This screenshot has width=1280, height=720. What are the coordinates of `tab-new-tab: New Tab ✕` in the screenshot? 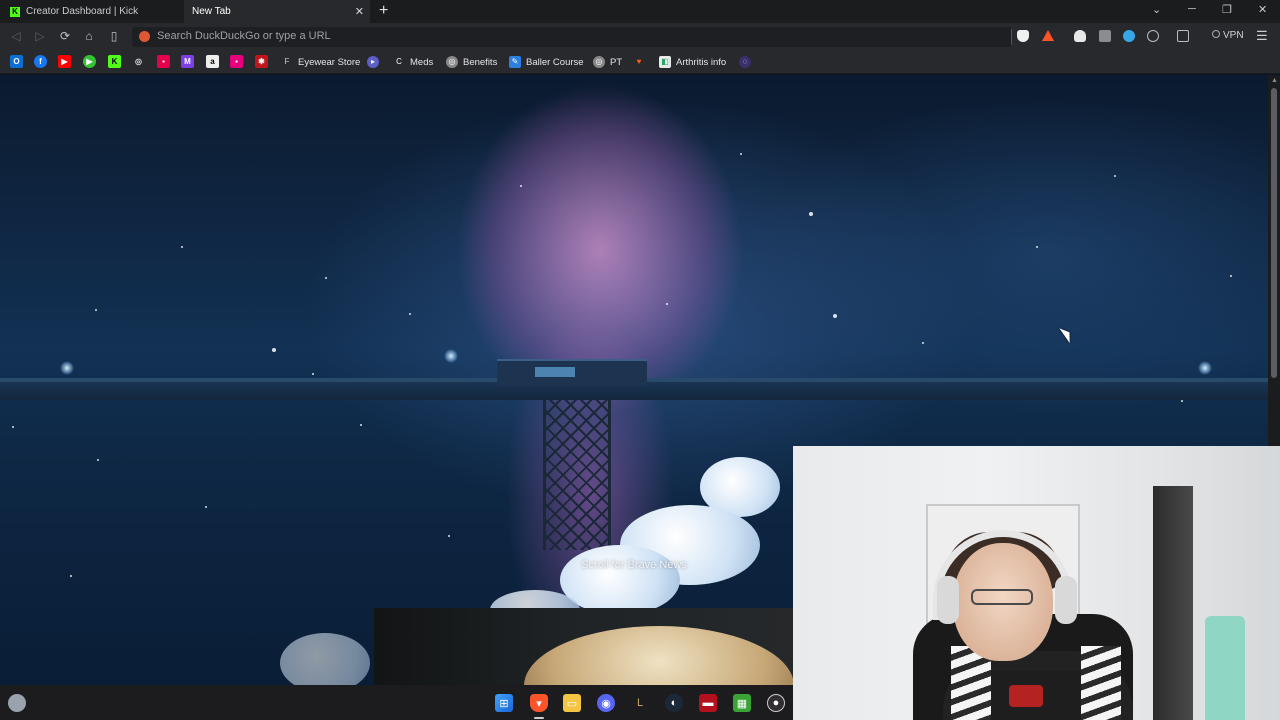 It's located at (277, 11).